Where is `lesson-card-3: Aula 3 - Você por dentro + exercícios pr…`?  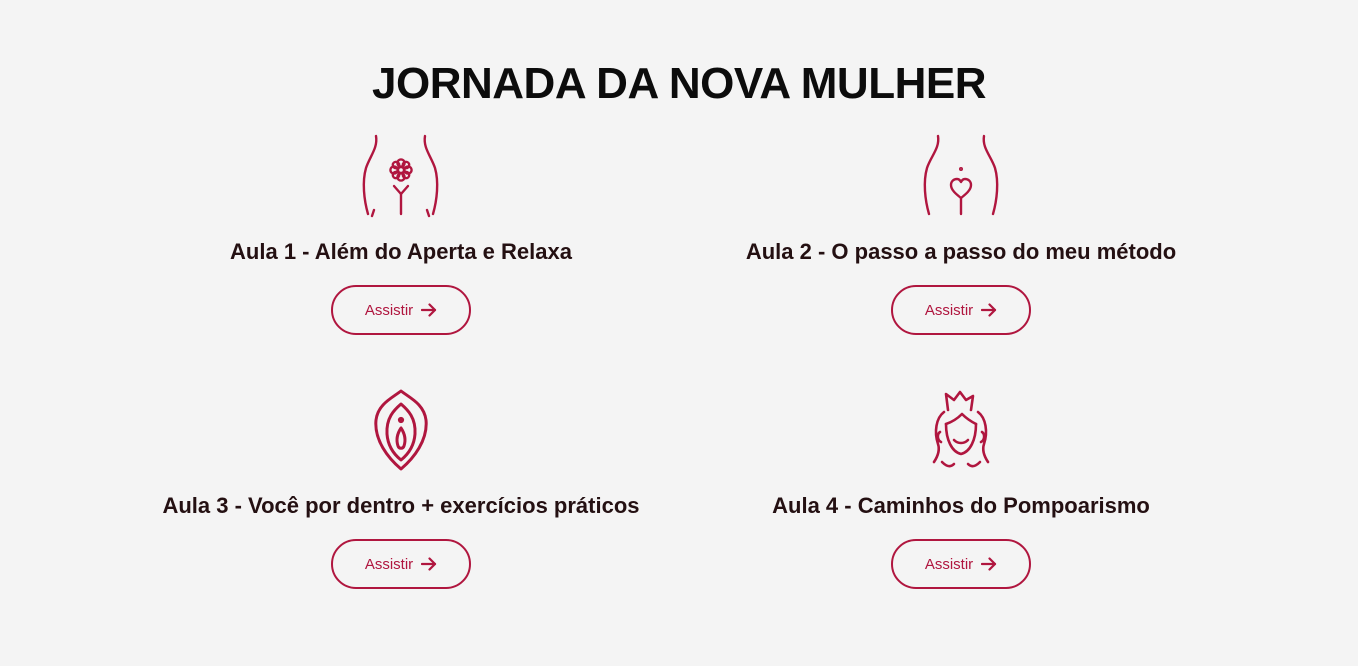 lesson-card-3: Aula 3 - Você por dentro + exercícios pr… is located at coordinates (401, 498).